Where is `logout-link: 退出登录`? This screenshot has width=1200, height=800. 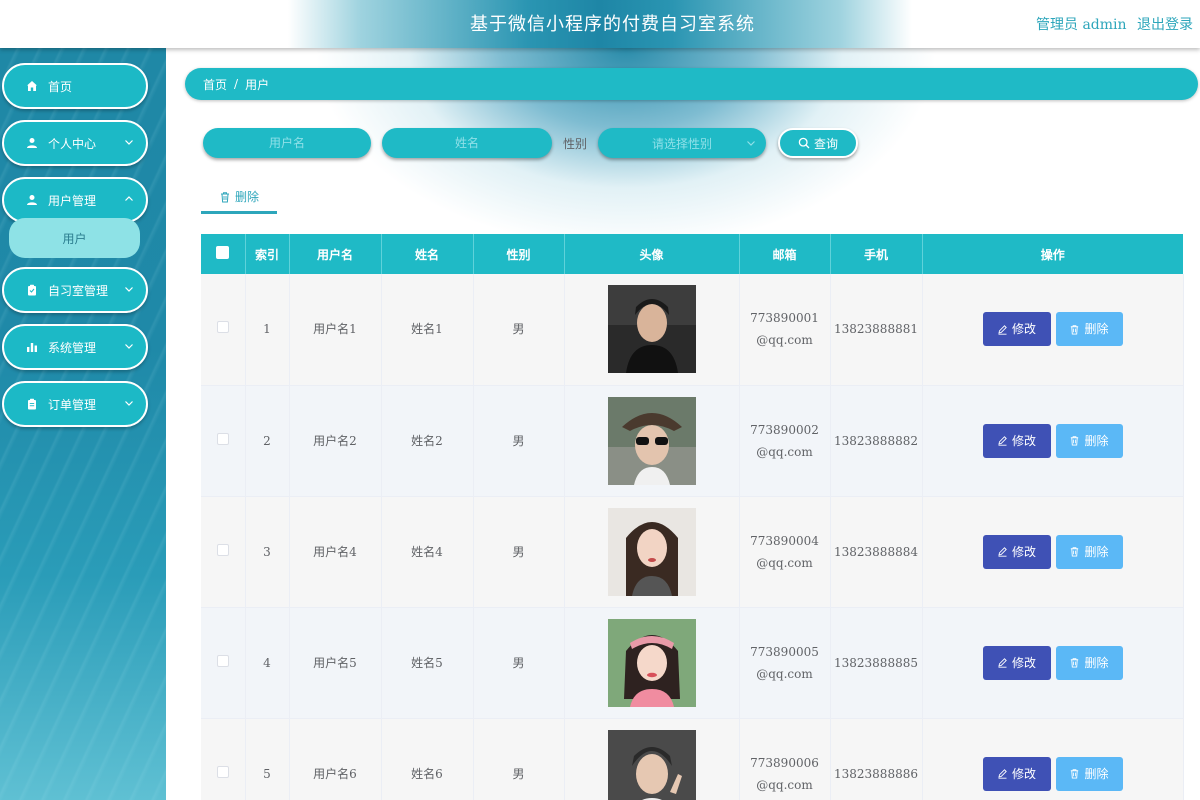
logout-link: 退出登录 is located at coordinates (1165, 24).